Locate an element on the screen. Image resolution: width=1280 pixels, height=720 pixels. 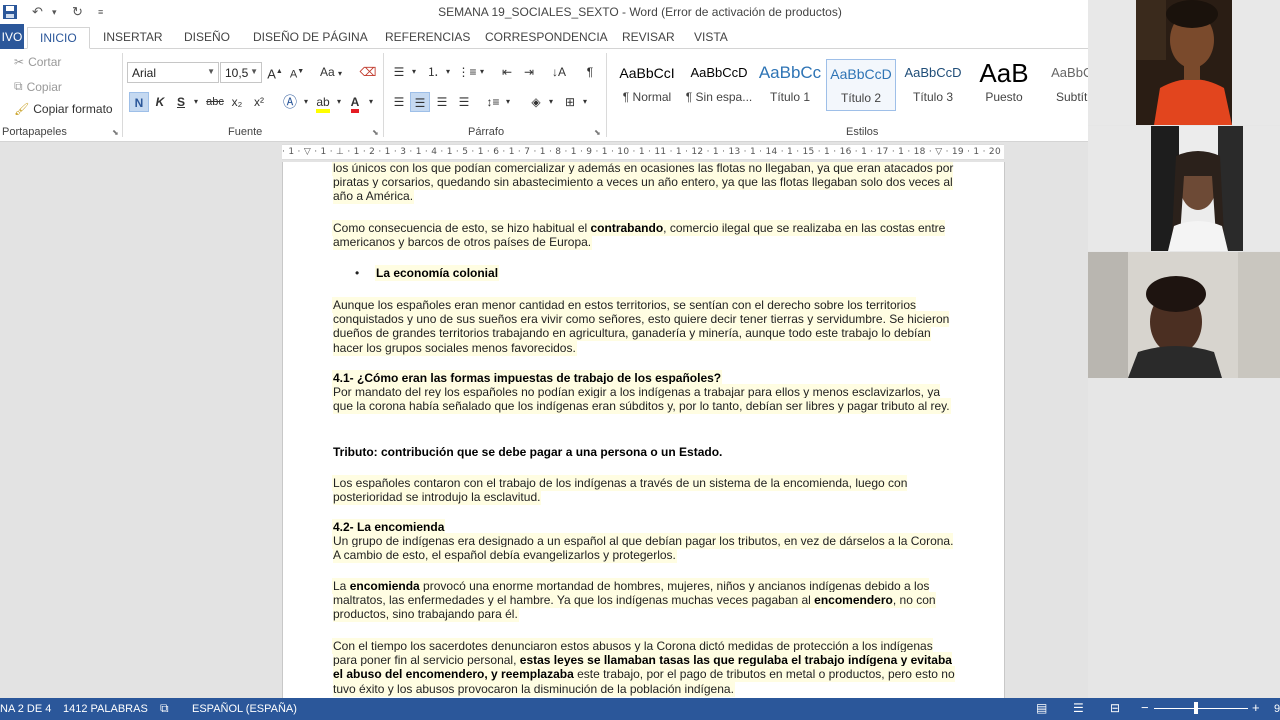
tab-diseno-de-pagina: DISEÑO DE PÁGINA is located at coordinates (310, 38).